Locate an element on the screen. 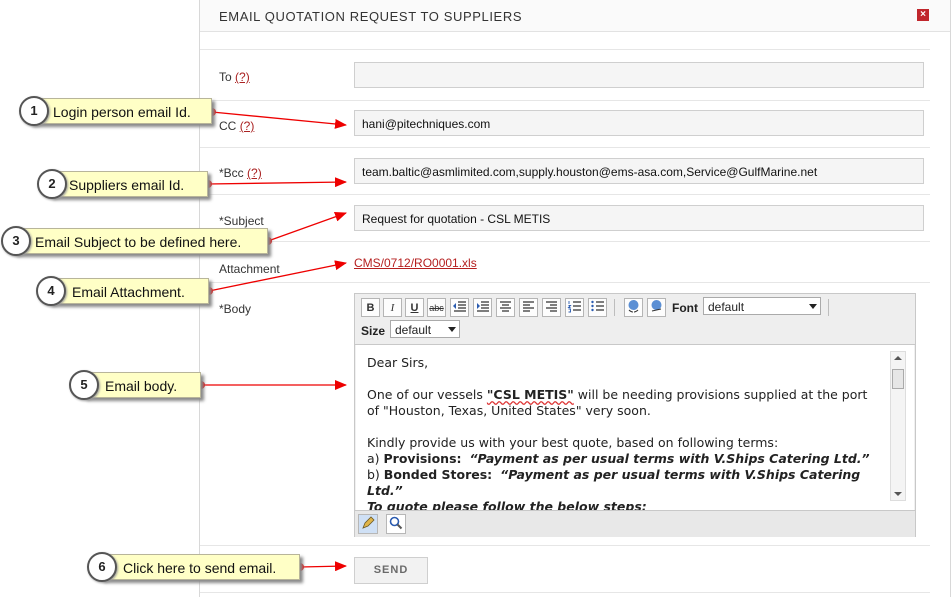 The height and width of the screenshot is (597, 951). callout-number-5: 5 is located at coordinates (84, 385).